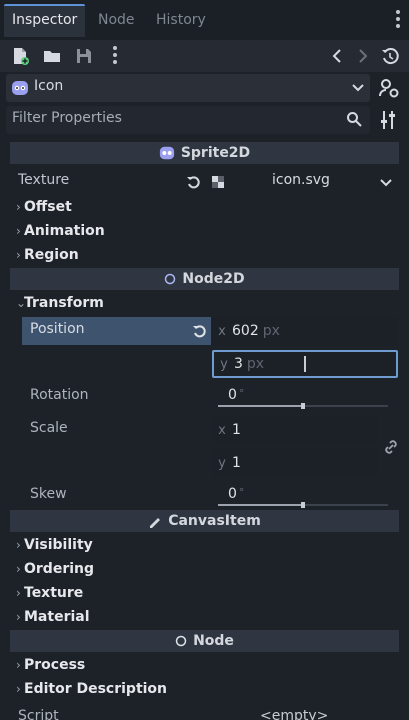 This screenshot has width=409, height=720. I want to click on skew-slider-fill, so click(260, 505).